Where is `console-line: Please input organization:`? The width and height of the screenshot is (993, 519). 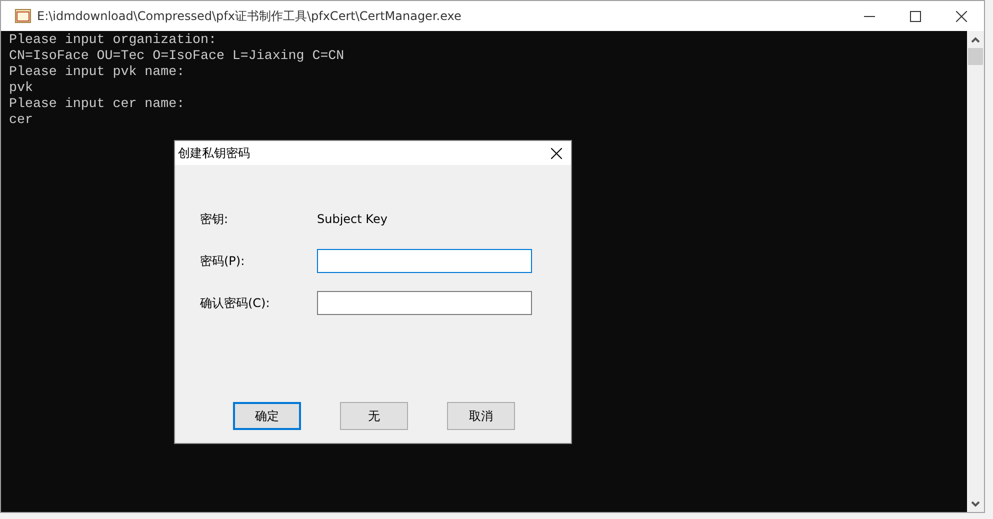
console-line: Please input organization: is located at coordinates (112, 40).